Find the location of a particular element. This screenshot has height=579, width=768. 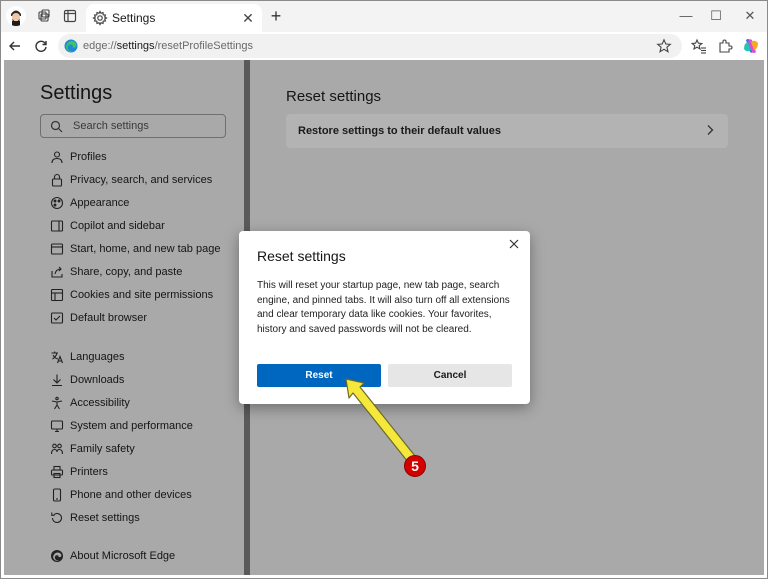

section-title: Reset settings is located at coordinates (334, 96).